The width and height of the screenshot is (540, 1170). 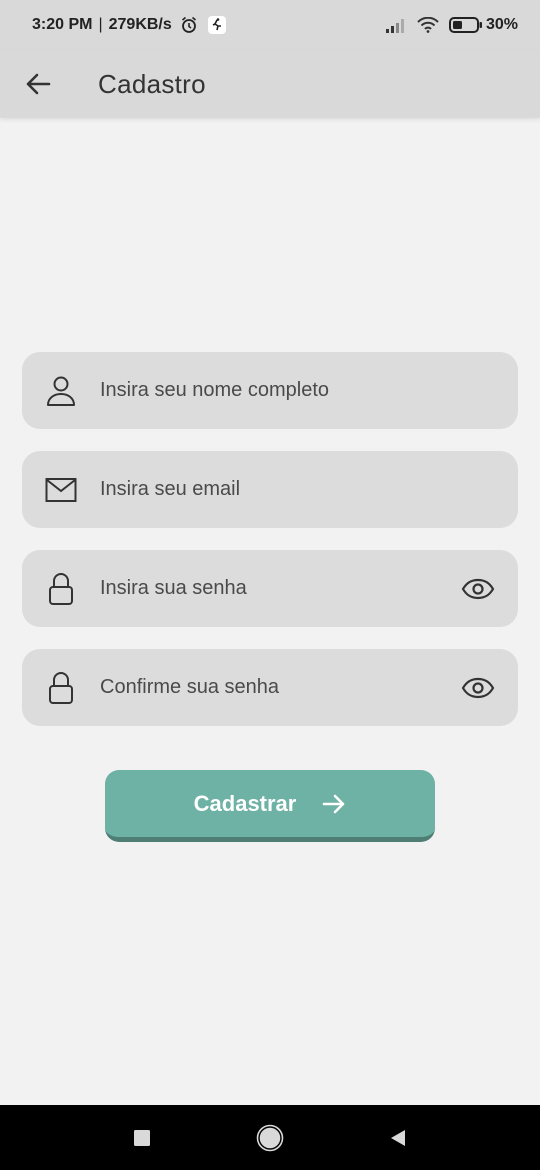 I want to click on password-field, so click(x=270, y=588).